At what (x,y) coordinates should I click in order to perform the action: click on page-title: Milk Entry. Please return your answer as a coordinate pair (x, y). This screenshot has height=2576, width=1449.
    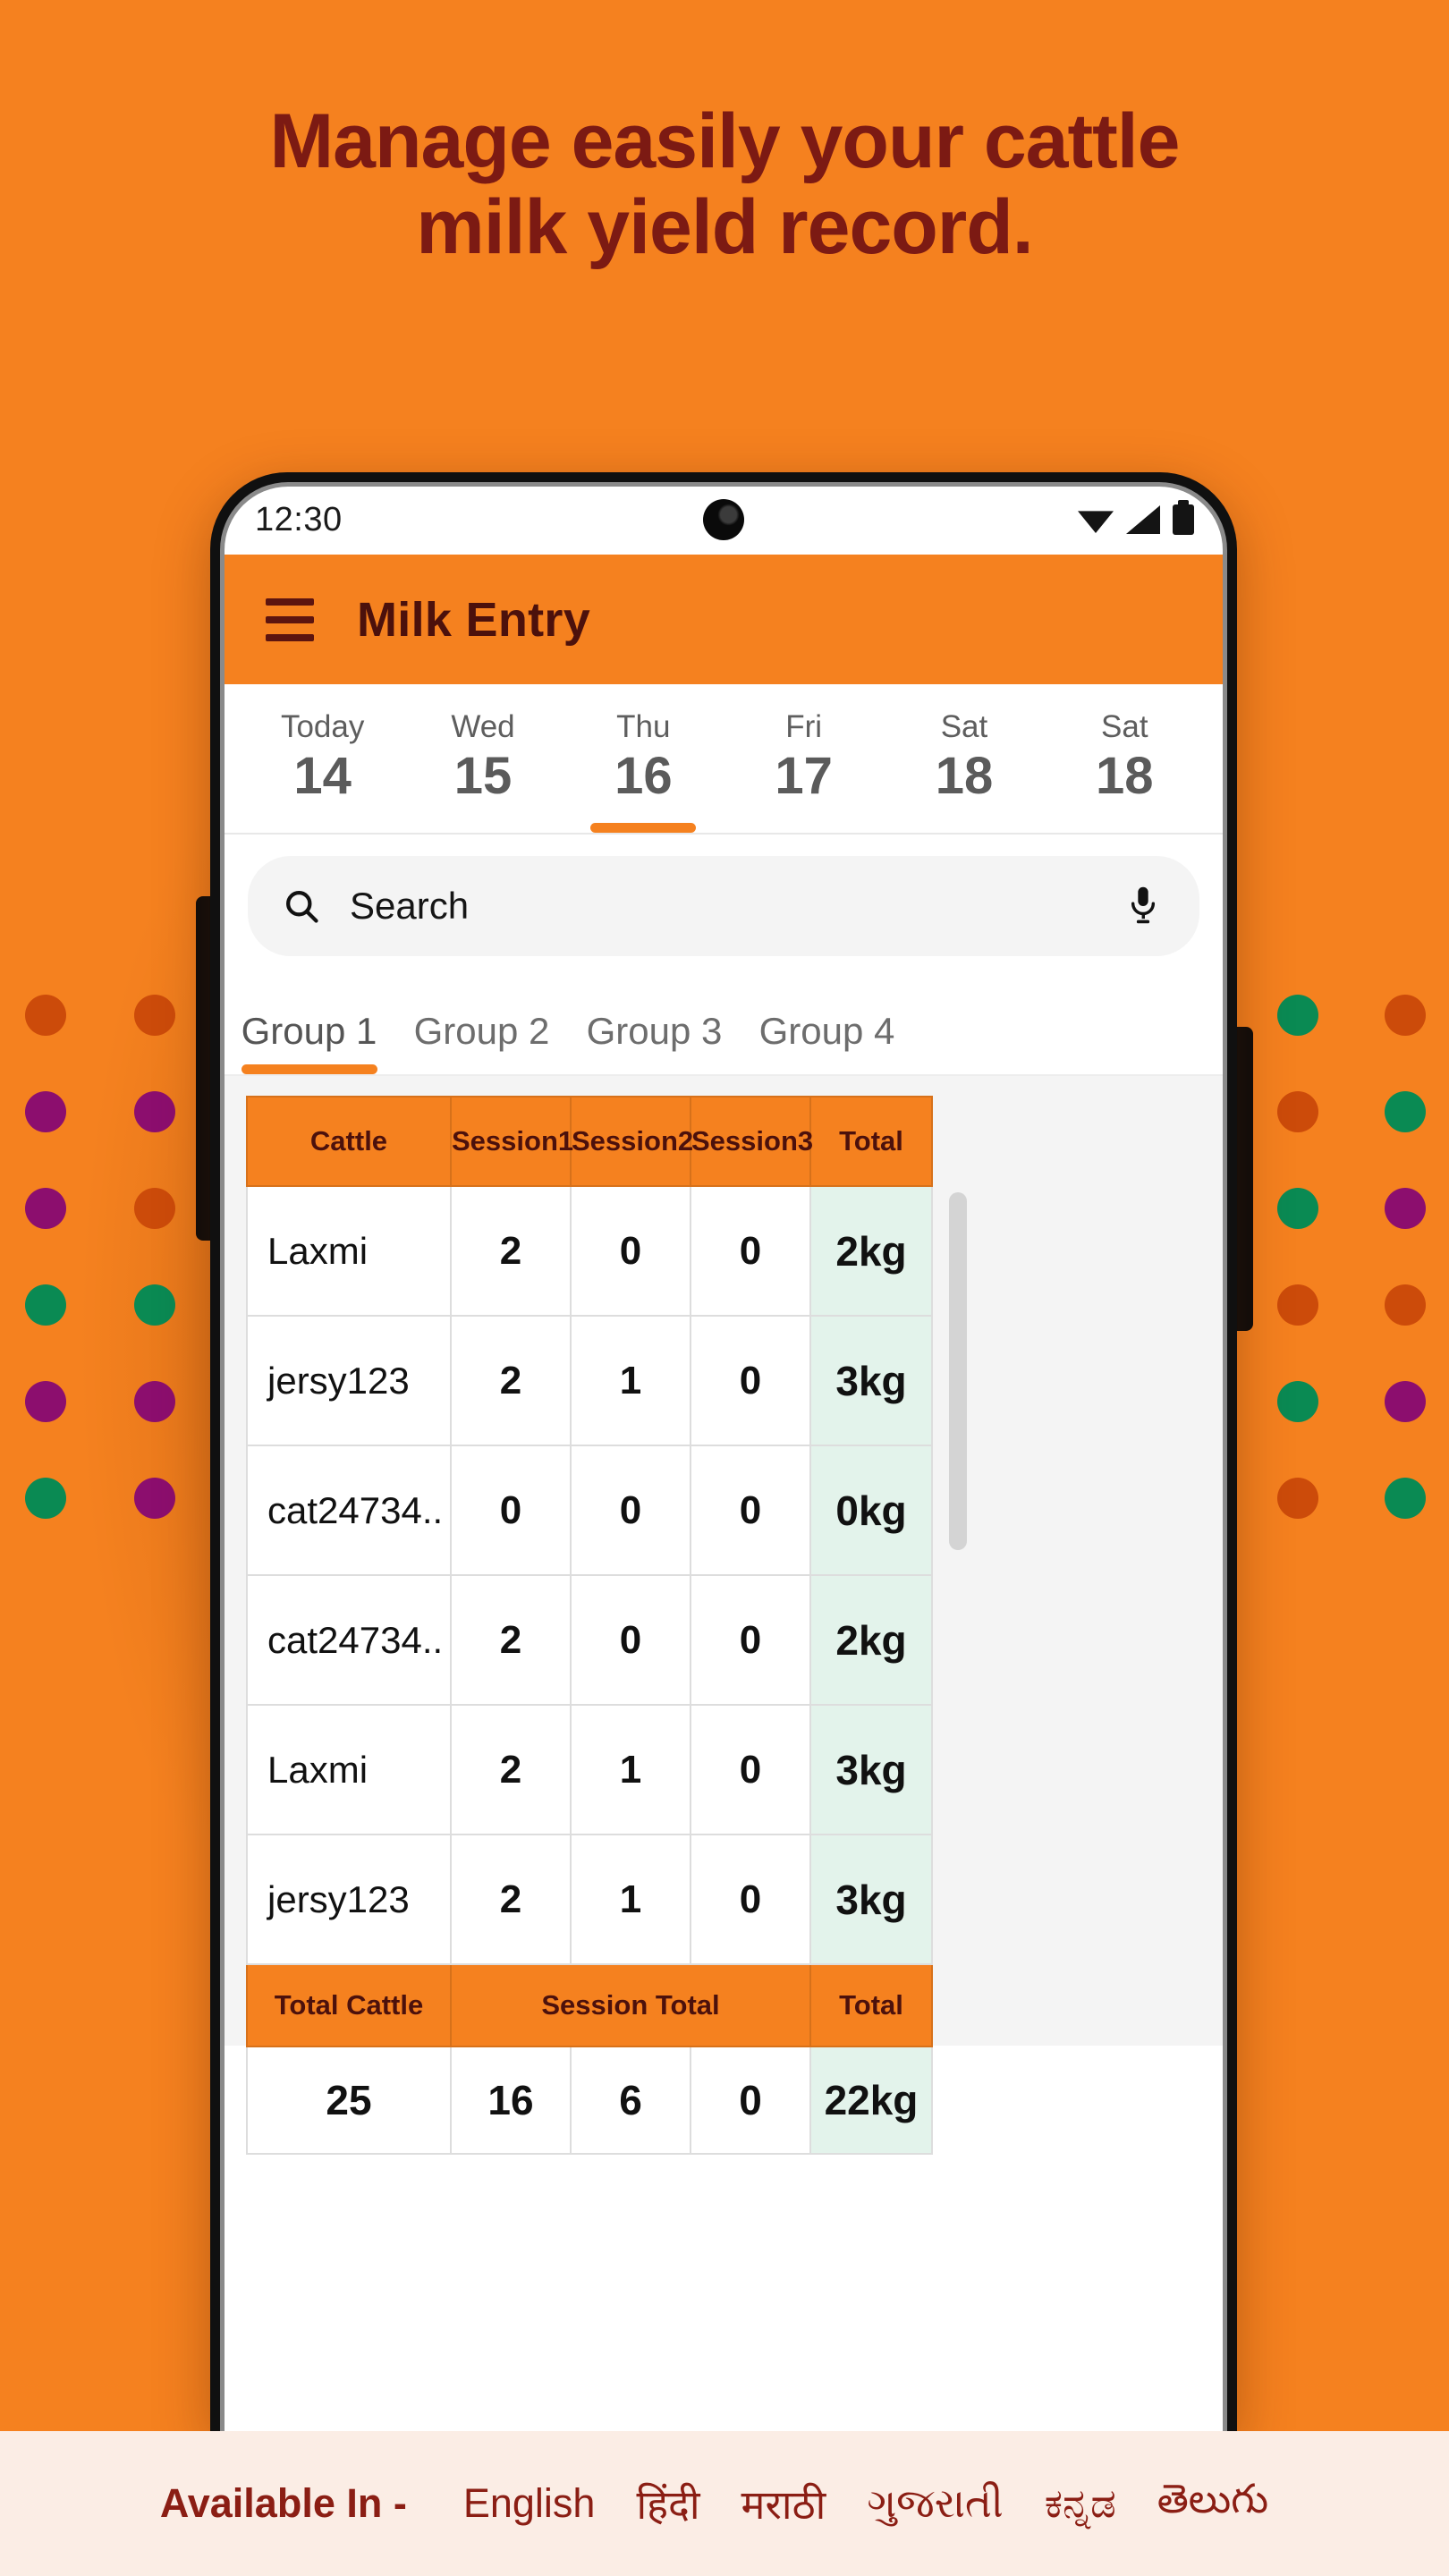
    Looking at the image, I should click on (474, 619).